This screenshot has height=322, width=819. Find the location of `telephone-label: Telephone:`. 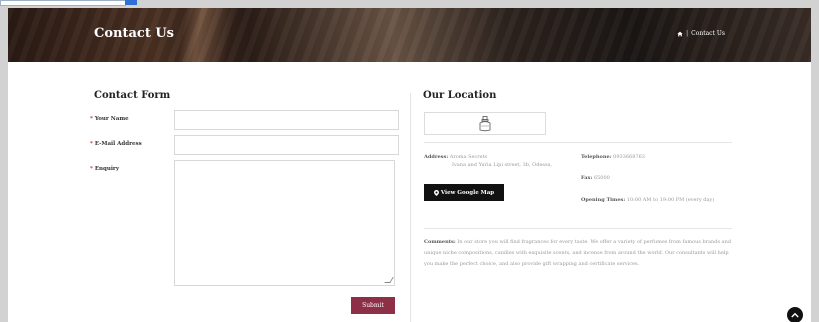

telephone-label: Telephone: is located at coordinates (596, 157).